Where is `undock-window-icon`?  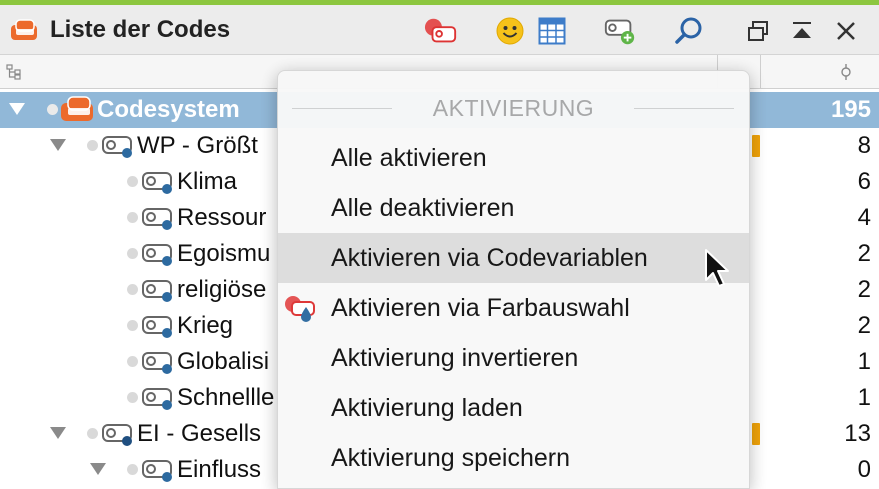 undock-window-icon is located at coordinates (758, 31).